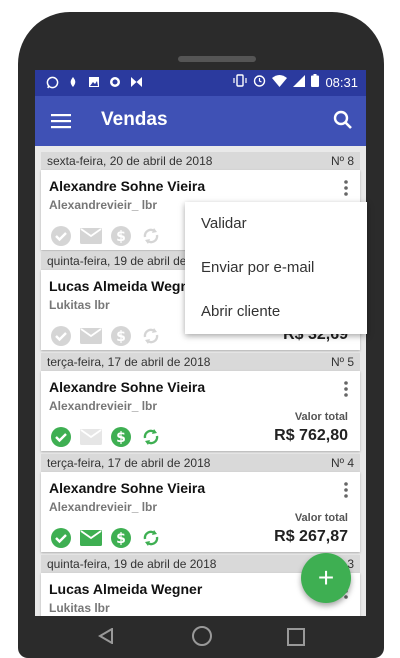 This screenshot has width=400, height=658. Describe the element at coordinates (73, 82) in the screenshot. I see `flame-icon` at that location.